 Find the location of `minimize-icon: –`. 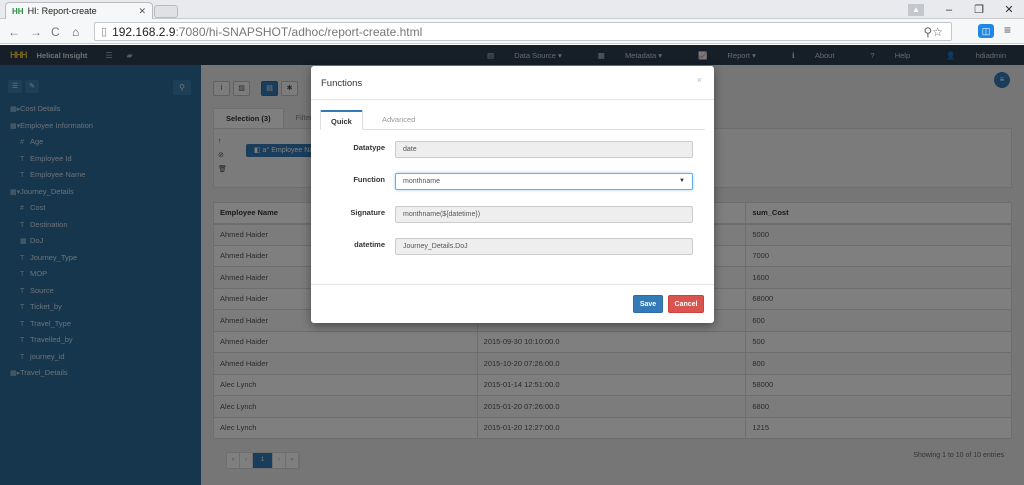

minimize-icon: – is located at coordinates (949, 10).